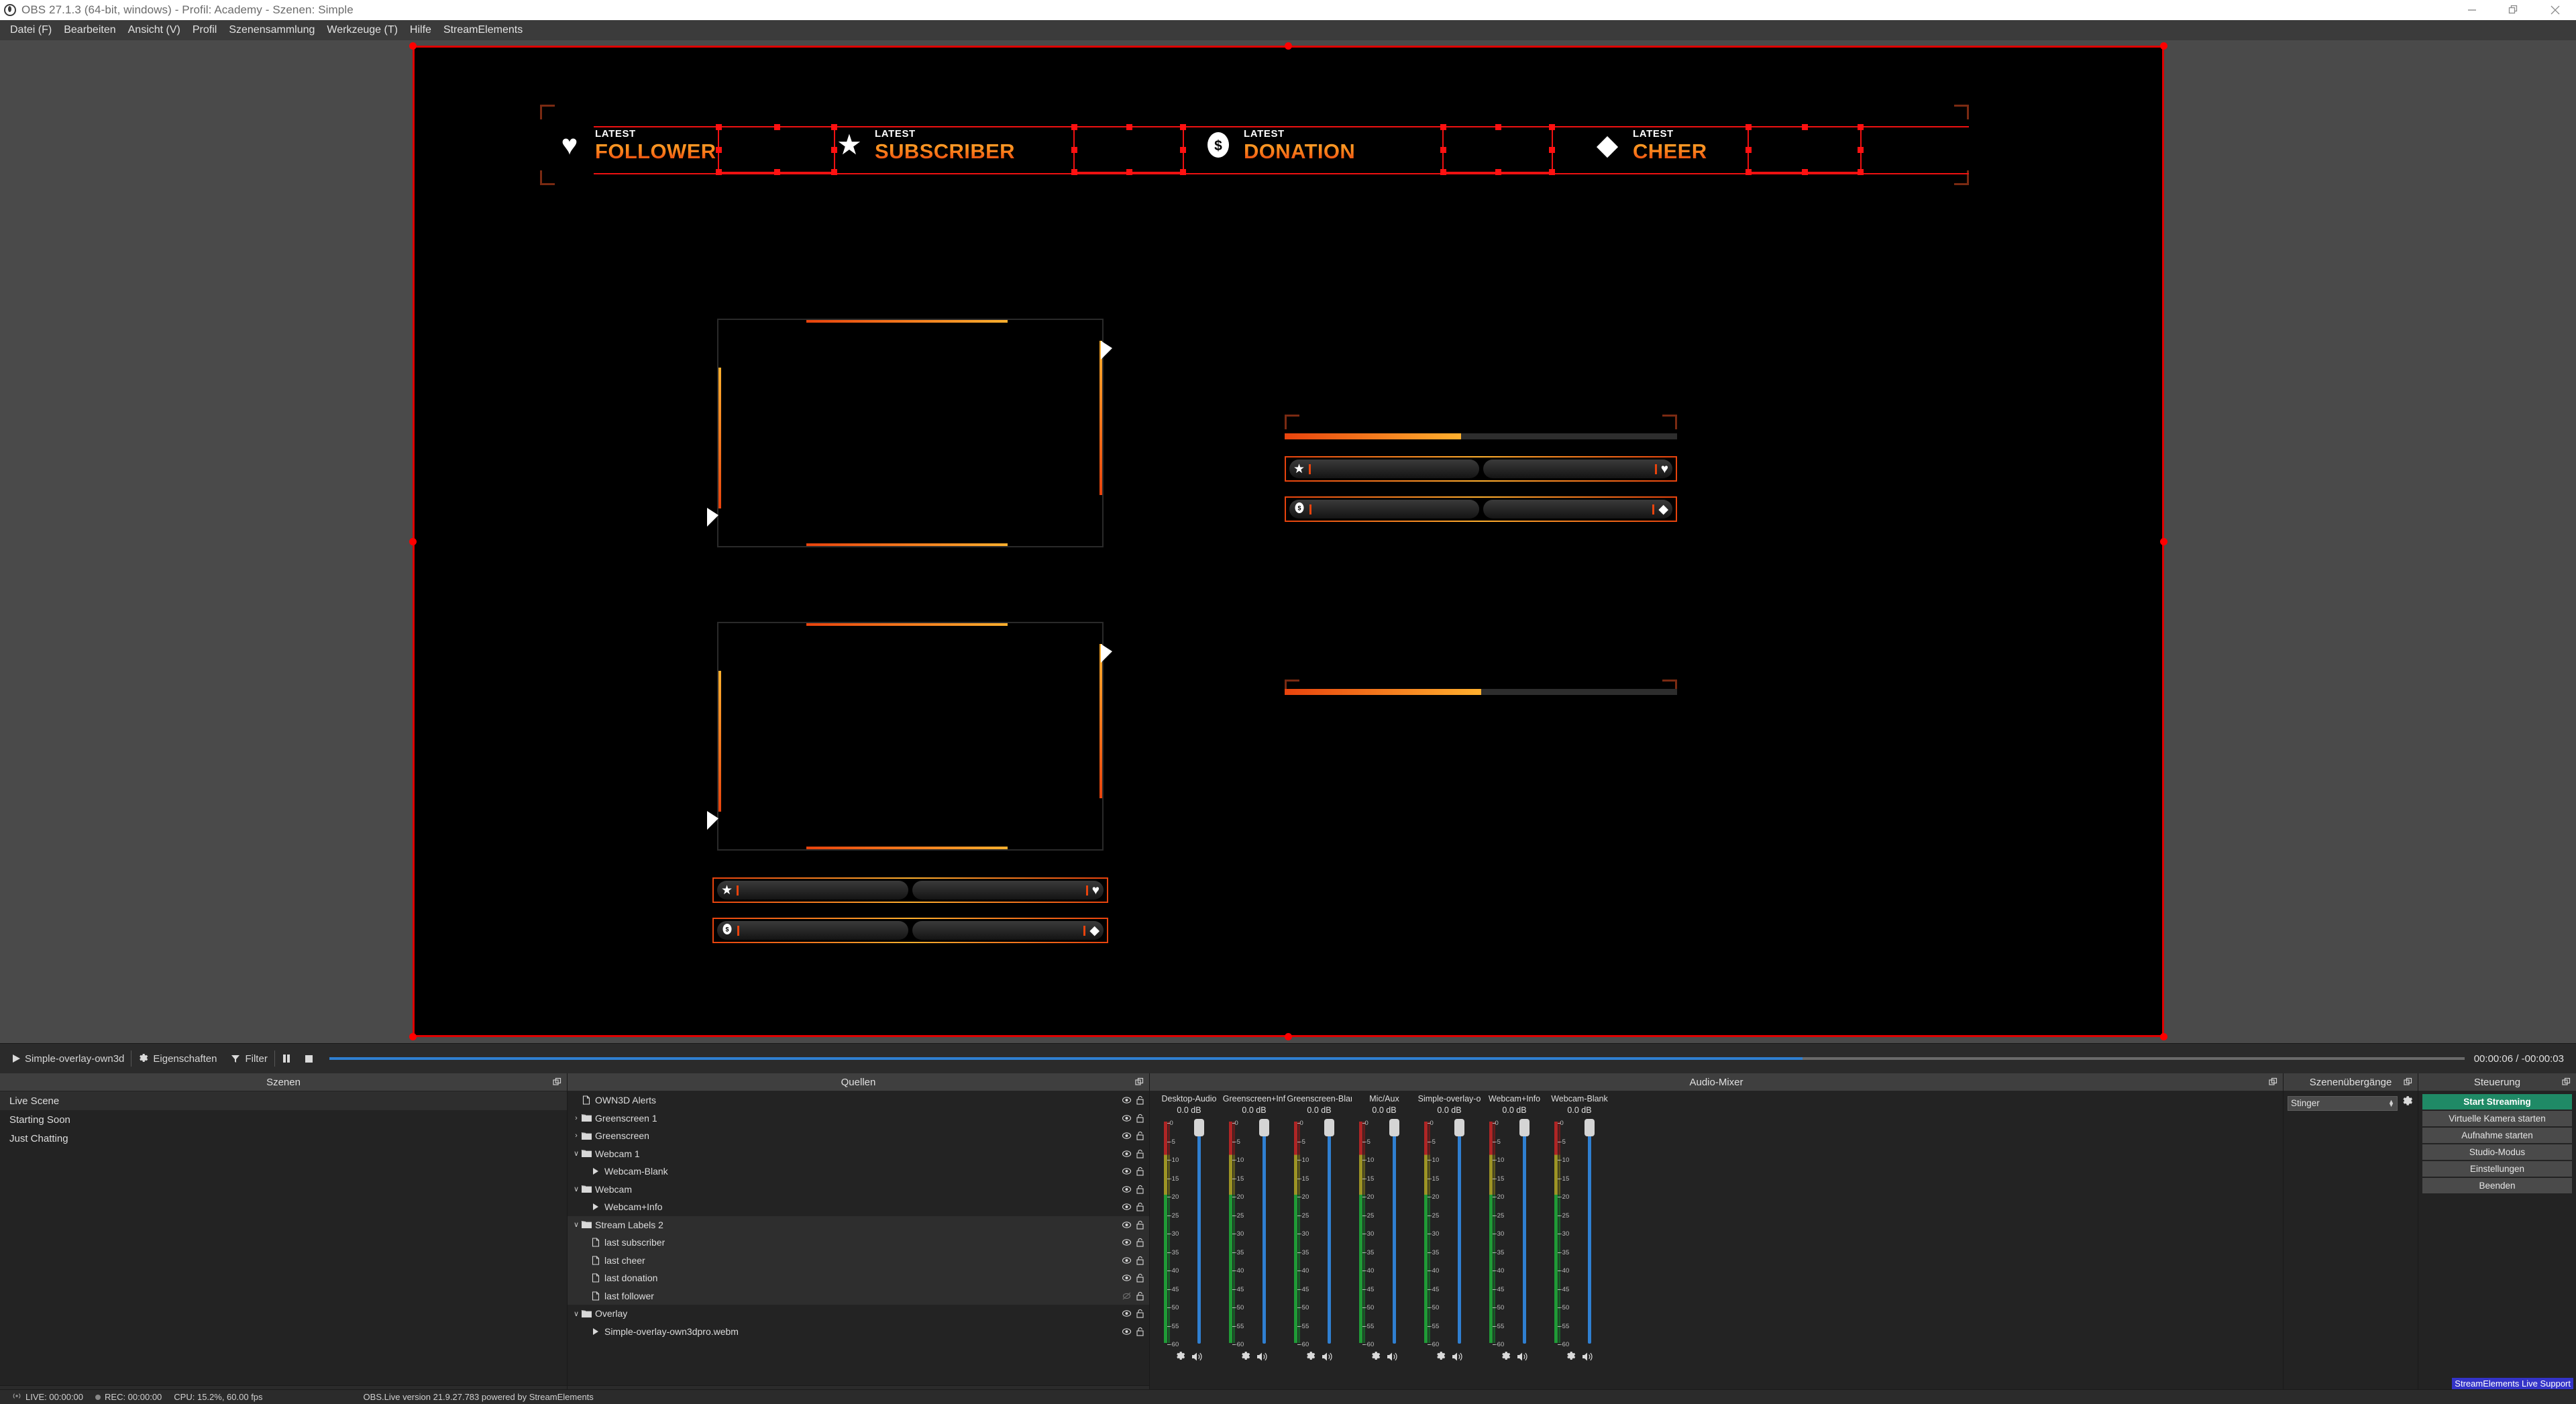 The width and height of the screenshot is (2576, 1404). I want to click on chevron-updown-icon: ▲ ▼, so click(2391, 1103).